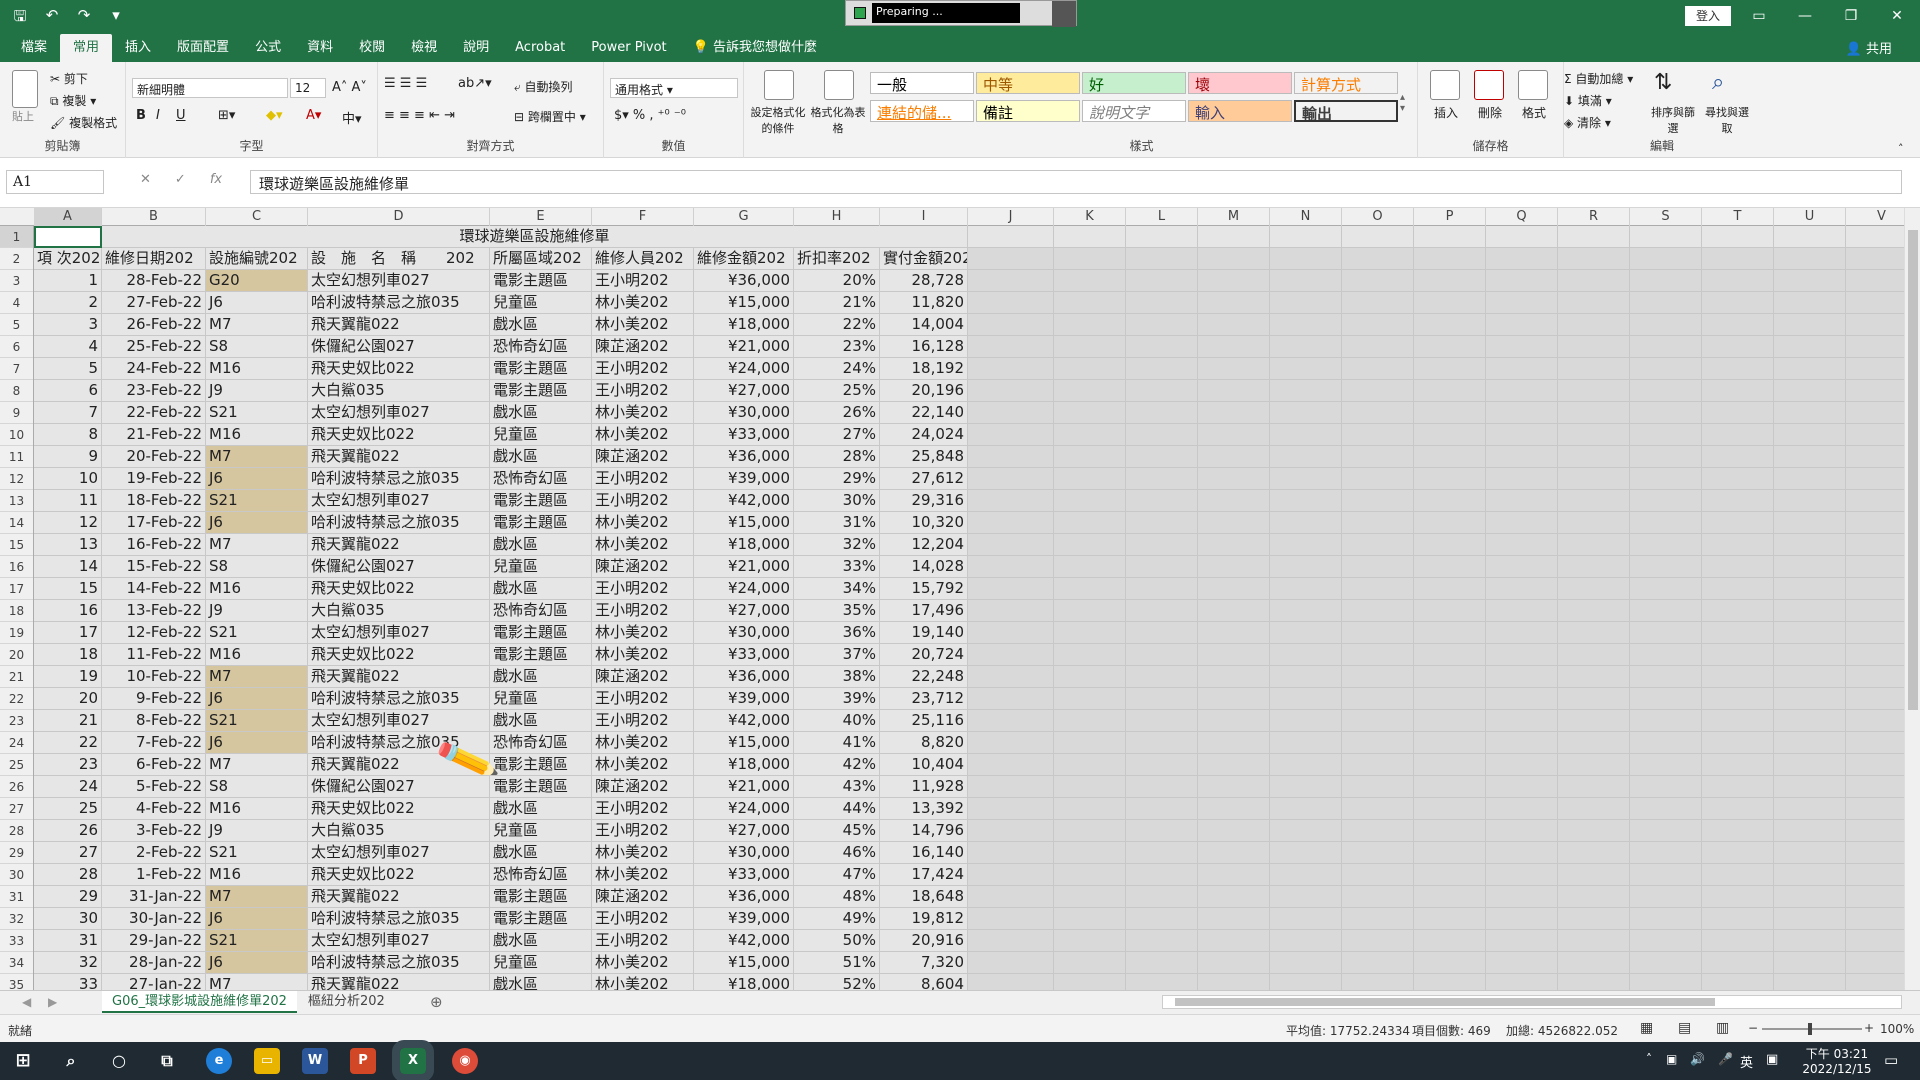 The image size is (1920, 1080). I want to click on data-cell: 44%, so click(837, 809).